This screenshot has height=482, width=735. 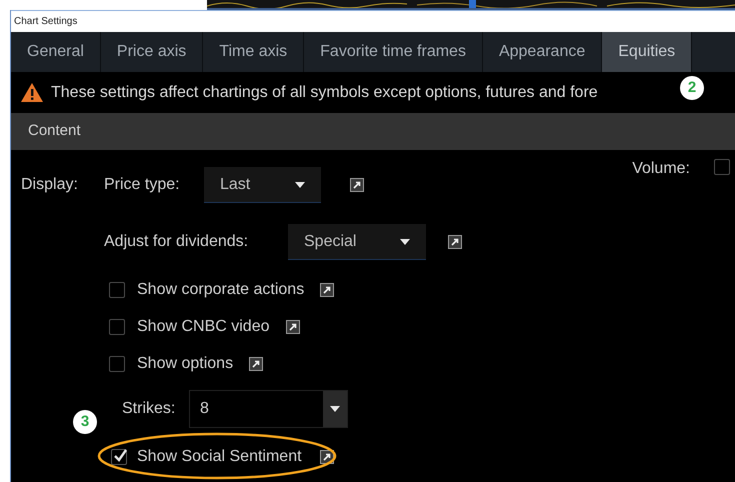 What do you see at coordinates (142, 185) in the screenshot?
I see `field-label: Price type:` at bounding box center [142, 185].